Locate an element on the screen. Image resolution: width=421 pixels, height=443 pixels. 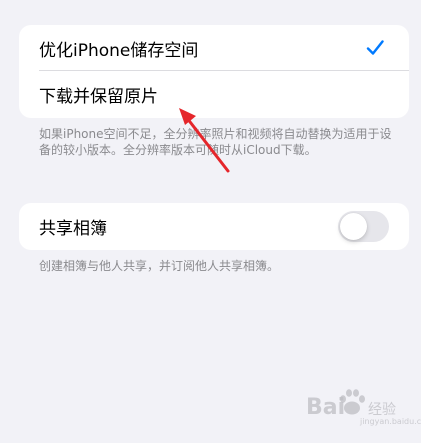
watermark-url: jingyan.baidu.com is located at coordinates (390, 421).